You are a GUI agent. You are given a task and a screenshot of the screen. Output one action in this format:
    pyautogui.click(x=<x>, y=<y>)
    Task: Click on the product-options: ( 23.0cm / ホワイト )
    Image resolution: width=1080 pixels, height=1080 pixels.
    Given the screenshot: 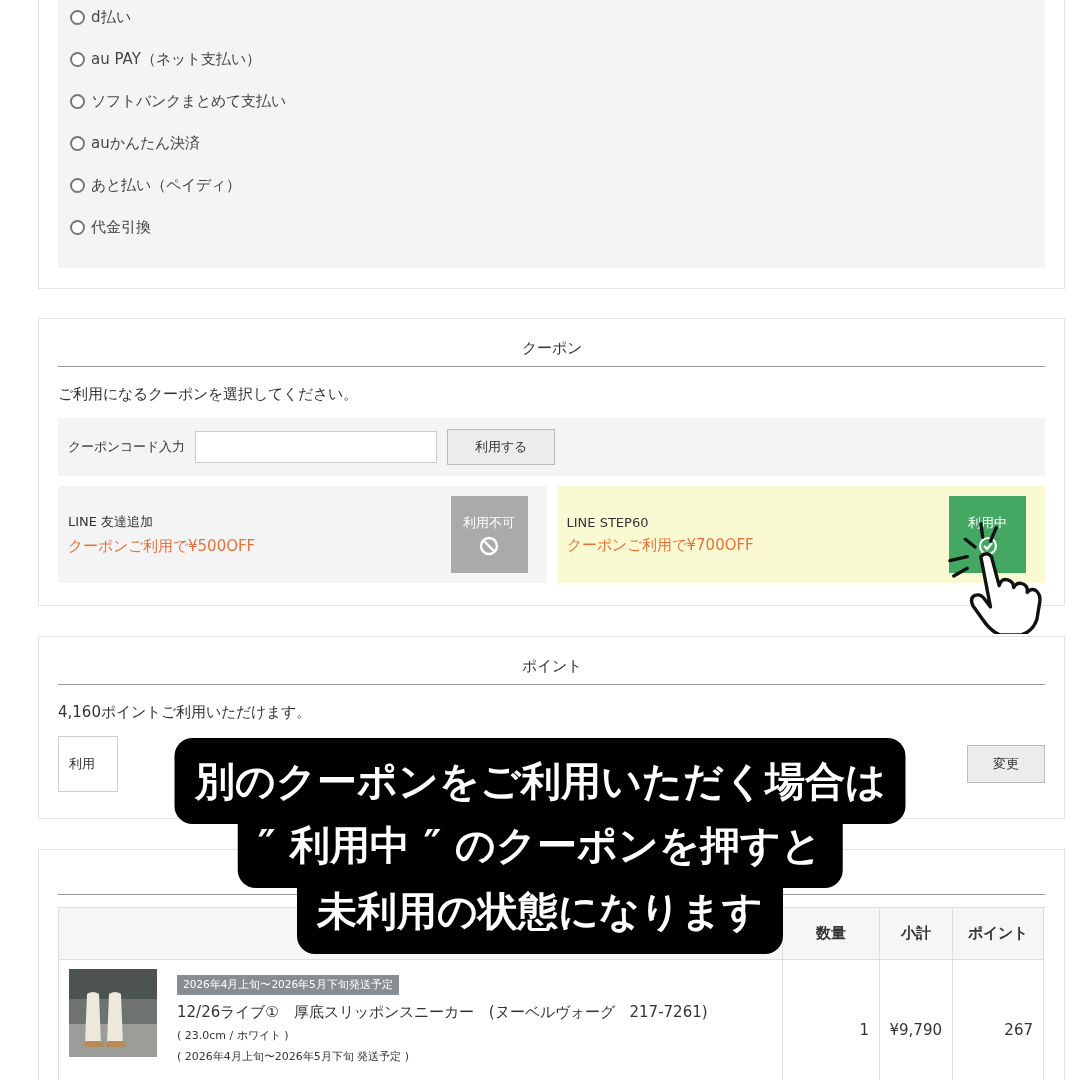 What is the action you would take?
    pyautogui.click(x=233, y=1035)
    